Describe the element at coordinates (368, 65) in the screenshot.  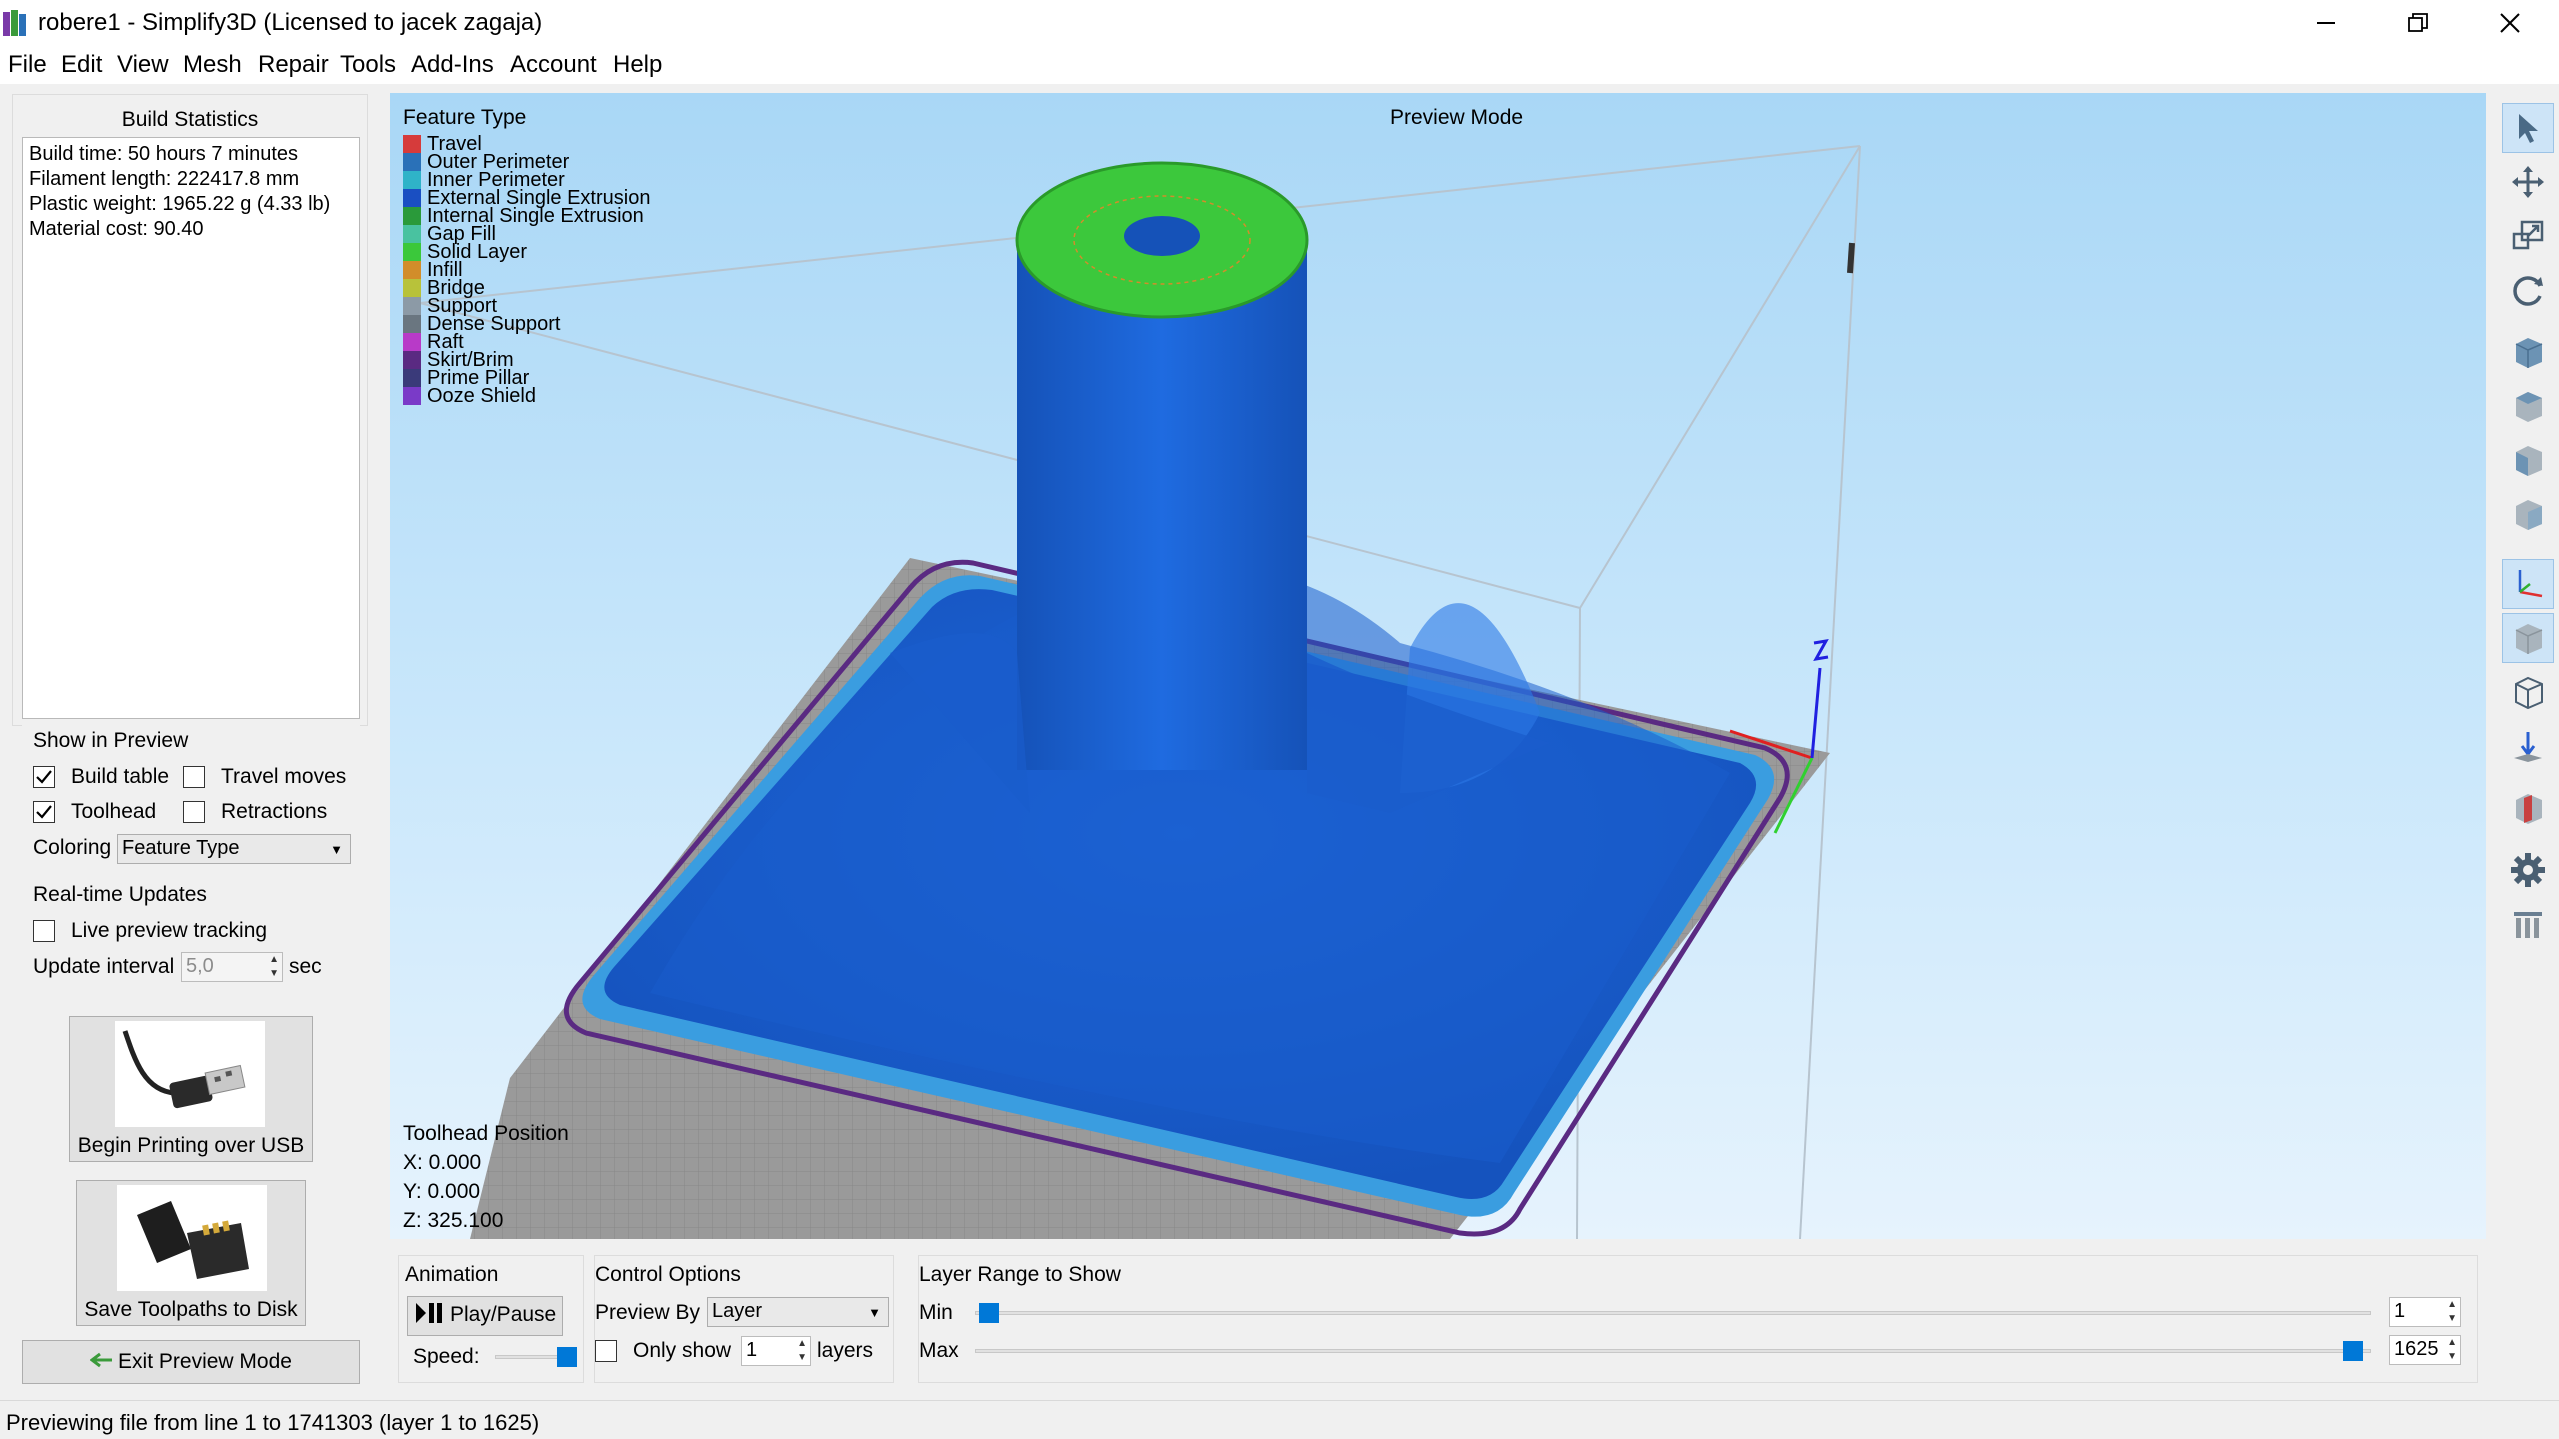
I see `menu-tools: Tools` at that location.